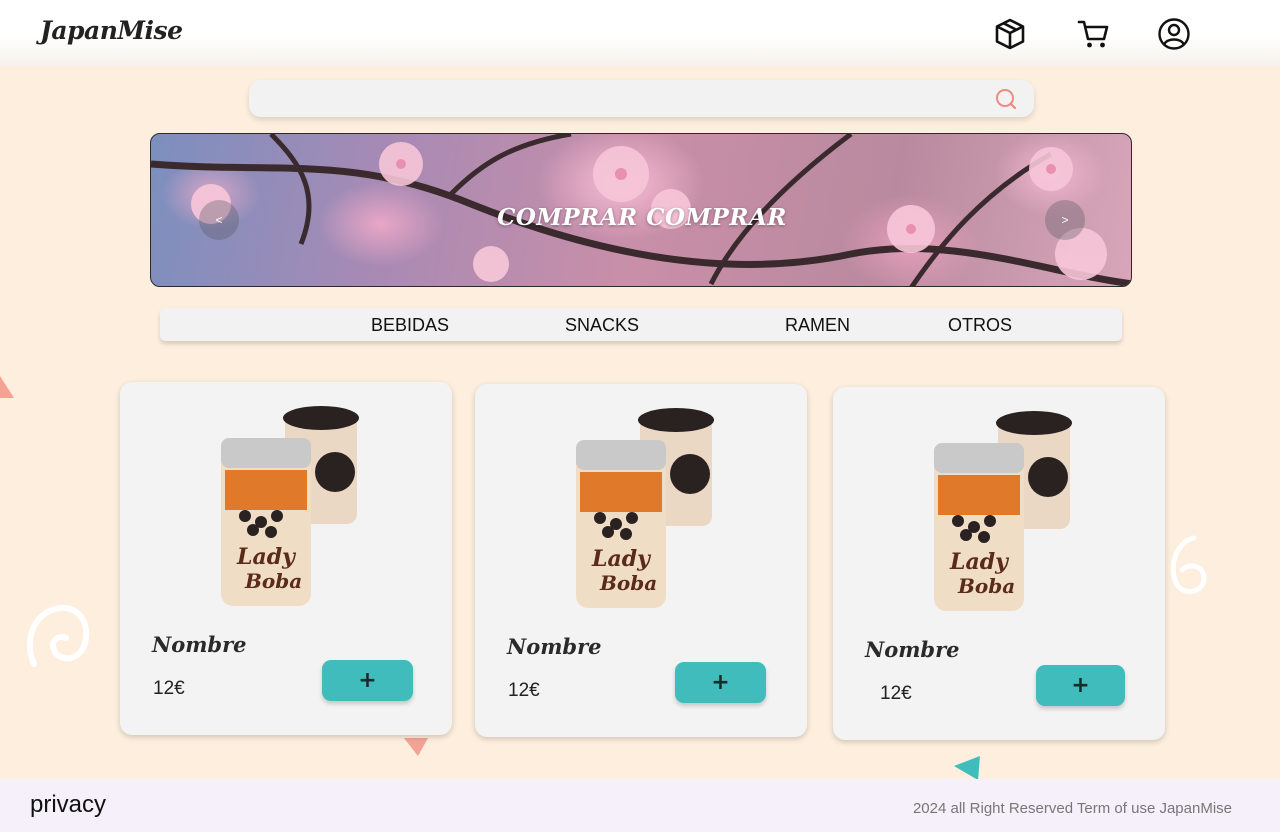 The image size is (1280, 832). What do you see at coordinates (1094, 34) in the screenshot?
I see `cart-icon` at bounding box center [1094, 34].